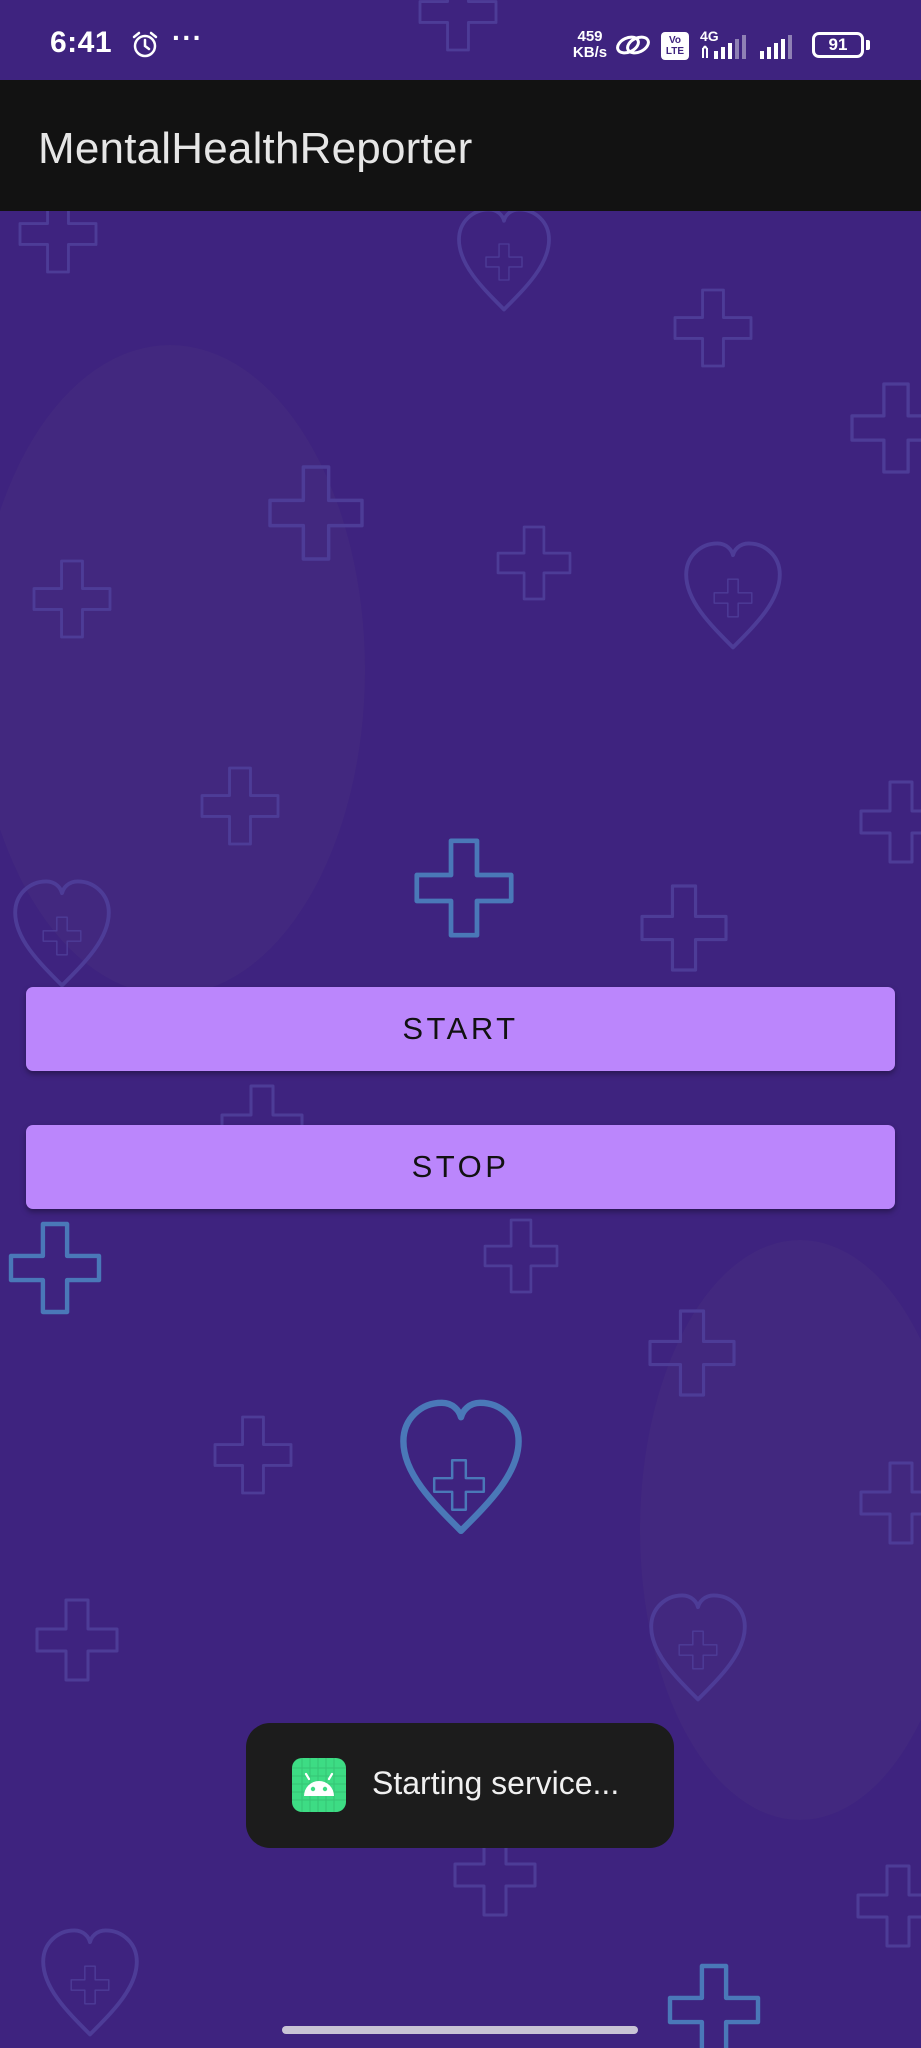 This screenshot has width=921, height=2048. What do you see at coordinates (145, 44) in the screenshot?
I see `alarm-icon` at bounding box center [145, 44].